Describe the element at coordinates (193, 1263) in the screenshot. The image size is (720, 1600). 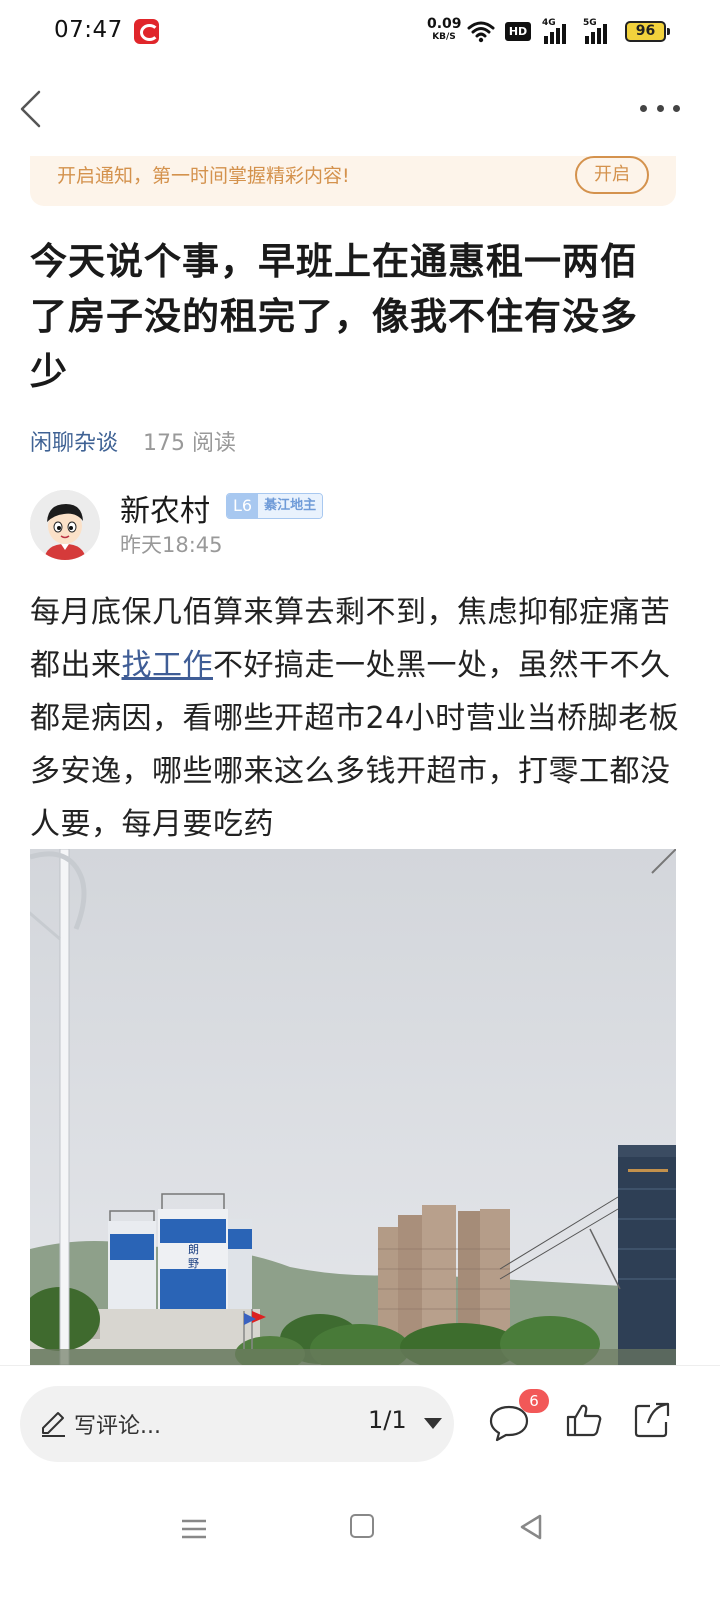
I see `silo-sign-2: 野` at that location.